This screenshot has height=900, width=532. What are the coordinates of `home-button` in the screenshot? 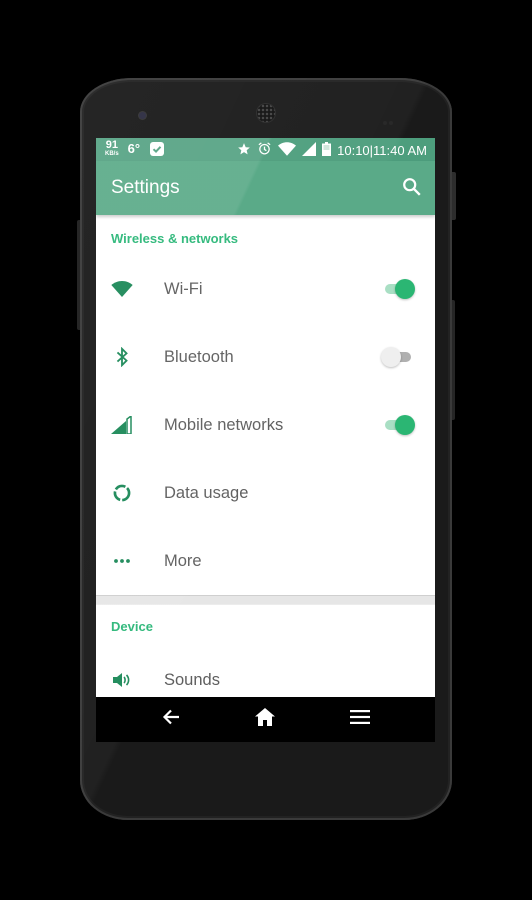 It's located at (265, 719).